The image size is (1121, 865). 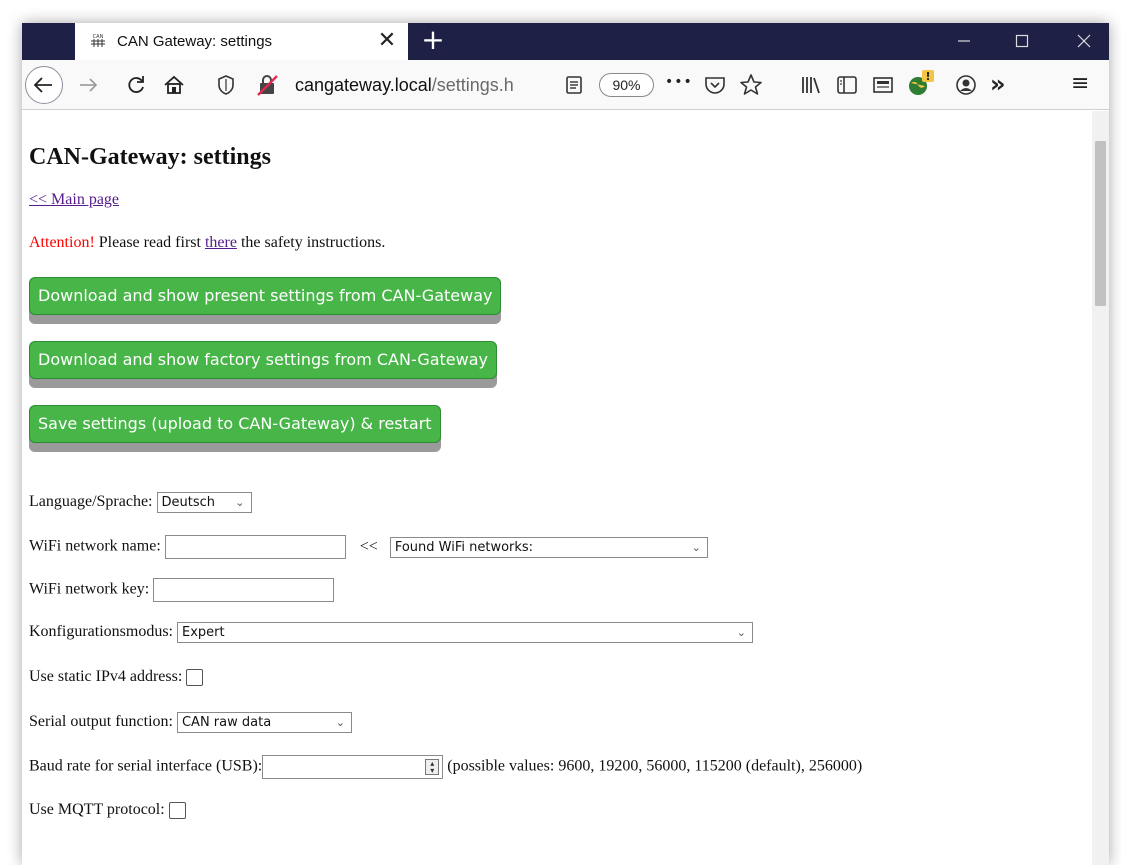 What do you see at coordinates (255, 547) in the screenshot?
I see `wifi-name-input` at bounding box center [255, 547].